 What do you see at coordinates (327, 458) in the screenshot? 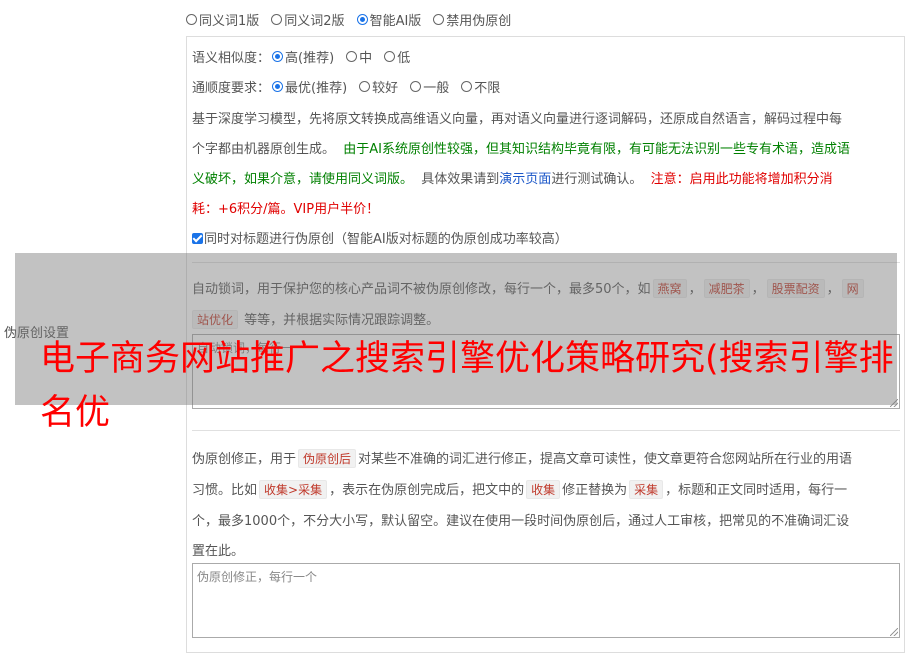
I see `correction-tag: 伪原创后` at bounding box center [327, 458].